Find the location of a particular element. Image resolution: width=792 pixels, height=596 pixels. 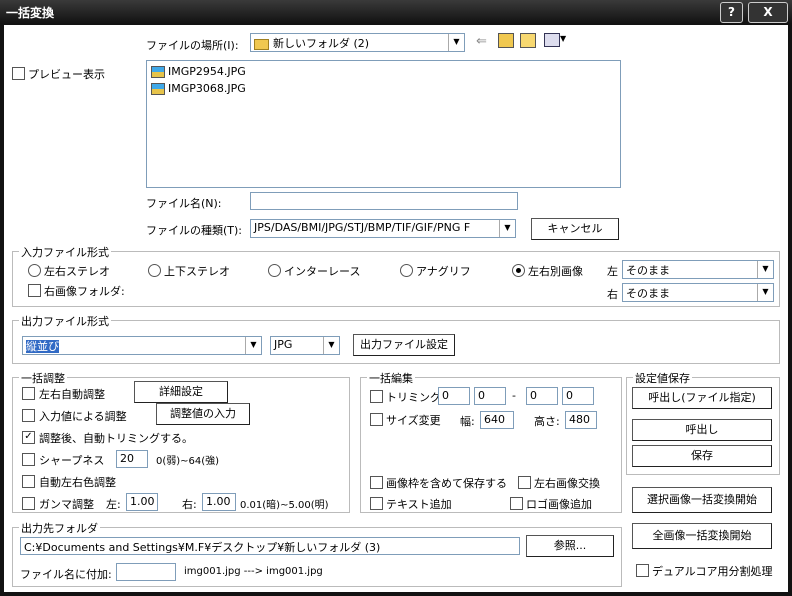

output-settings-button: 出力ファイル設定 is located at coordinates (404, 345).